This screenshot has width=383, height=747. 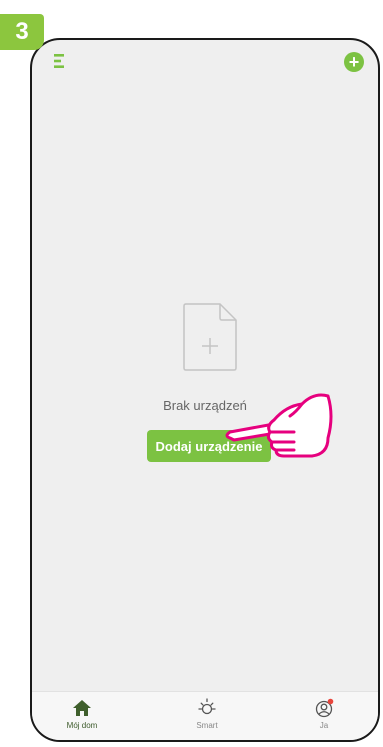 I want to click on plus-circle-icon: +, so click(x=354, y=62).